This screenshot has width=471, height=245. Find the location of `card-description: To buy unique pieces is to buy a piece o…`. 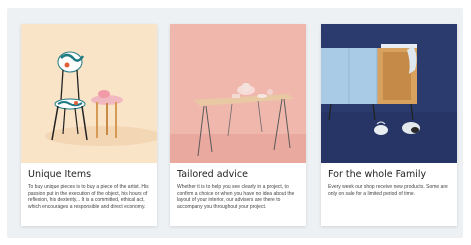

card-description: To buy unique pieces is to buy a piece o… is located at coordinates (88, 197).